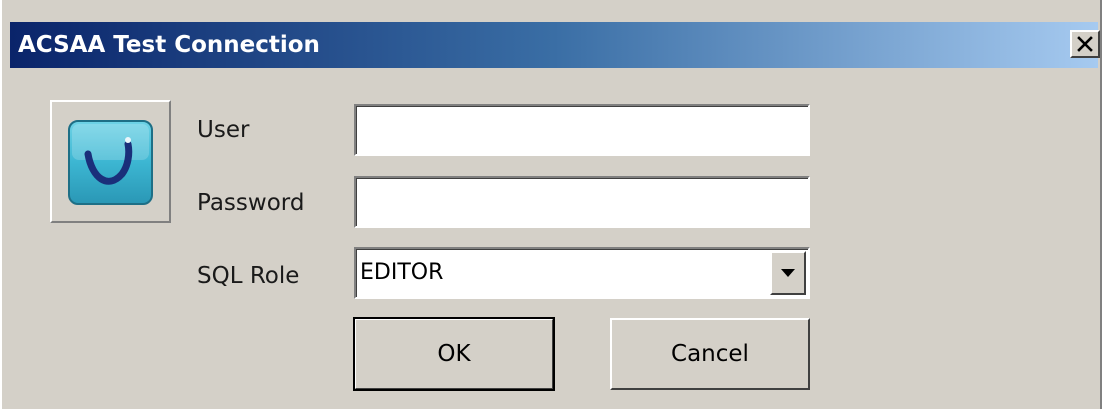 Image resolution: width=1106 pixels, height=409 pixels. Describe the element at coordinates (582, 130) in the screenshot. I see `user-input` at that location.